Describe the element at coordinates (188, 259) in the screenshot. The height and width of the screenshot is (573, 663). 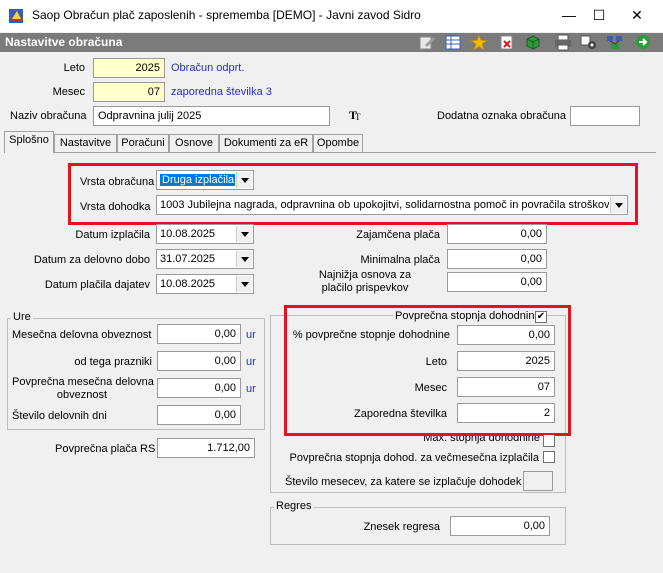
I see `datum-delovno-value: 31.07.2025` at that location.